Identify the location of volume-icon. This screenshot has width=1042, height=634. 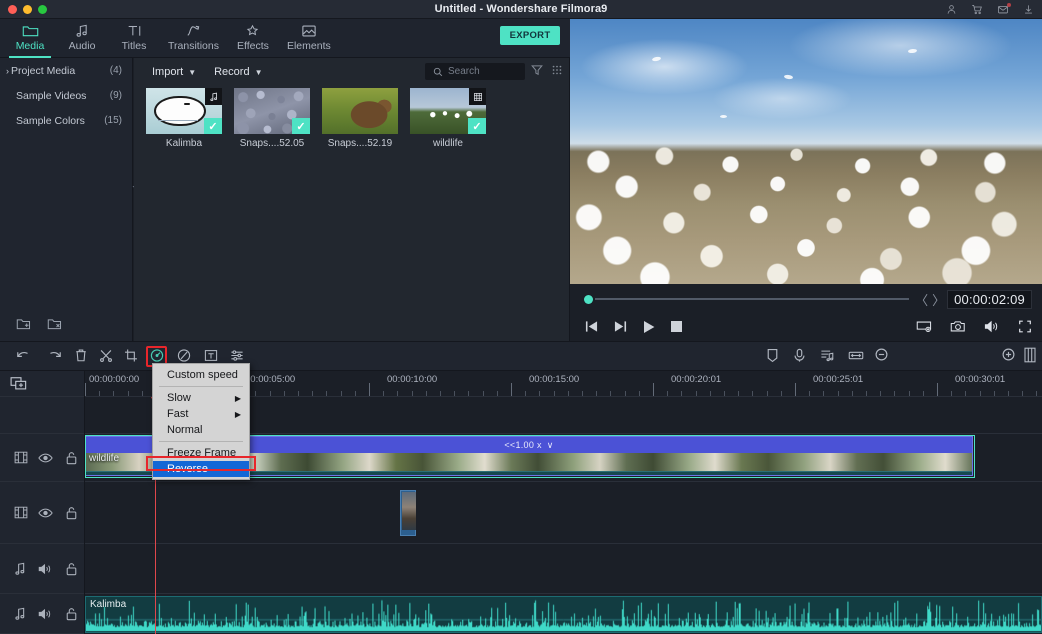
(992, 326).